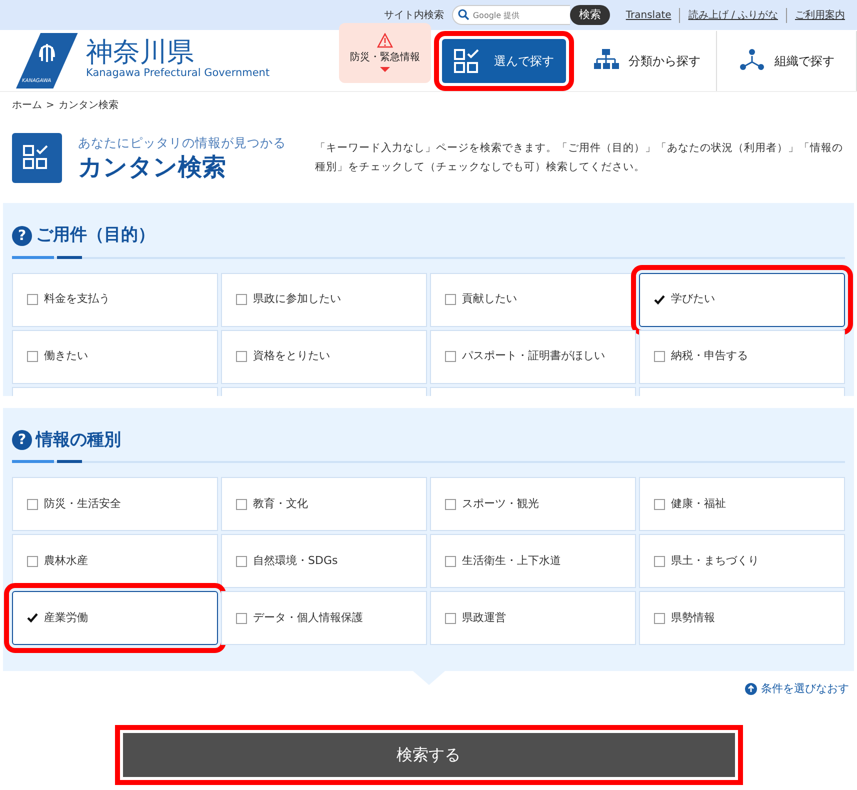 The width and height of the screenshot is (857, 790). I want to click on utility-link: 読み上げ / ふりがな, so click(732, 15).